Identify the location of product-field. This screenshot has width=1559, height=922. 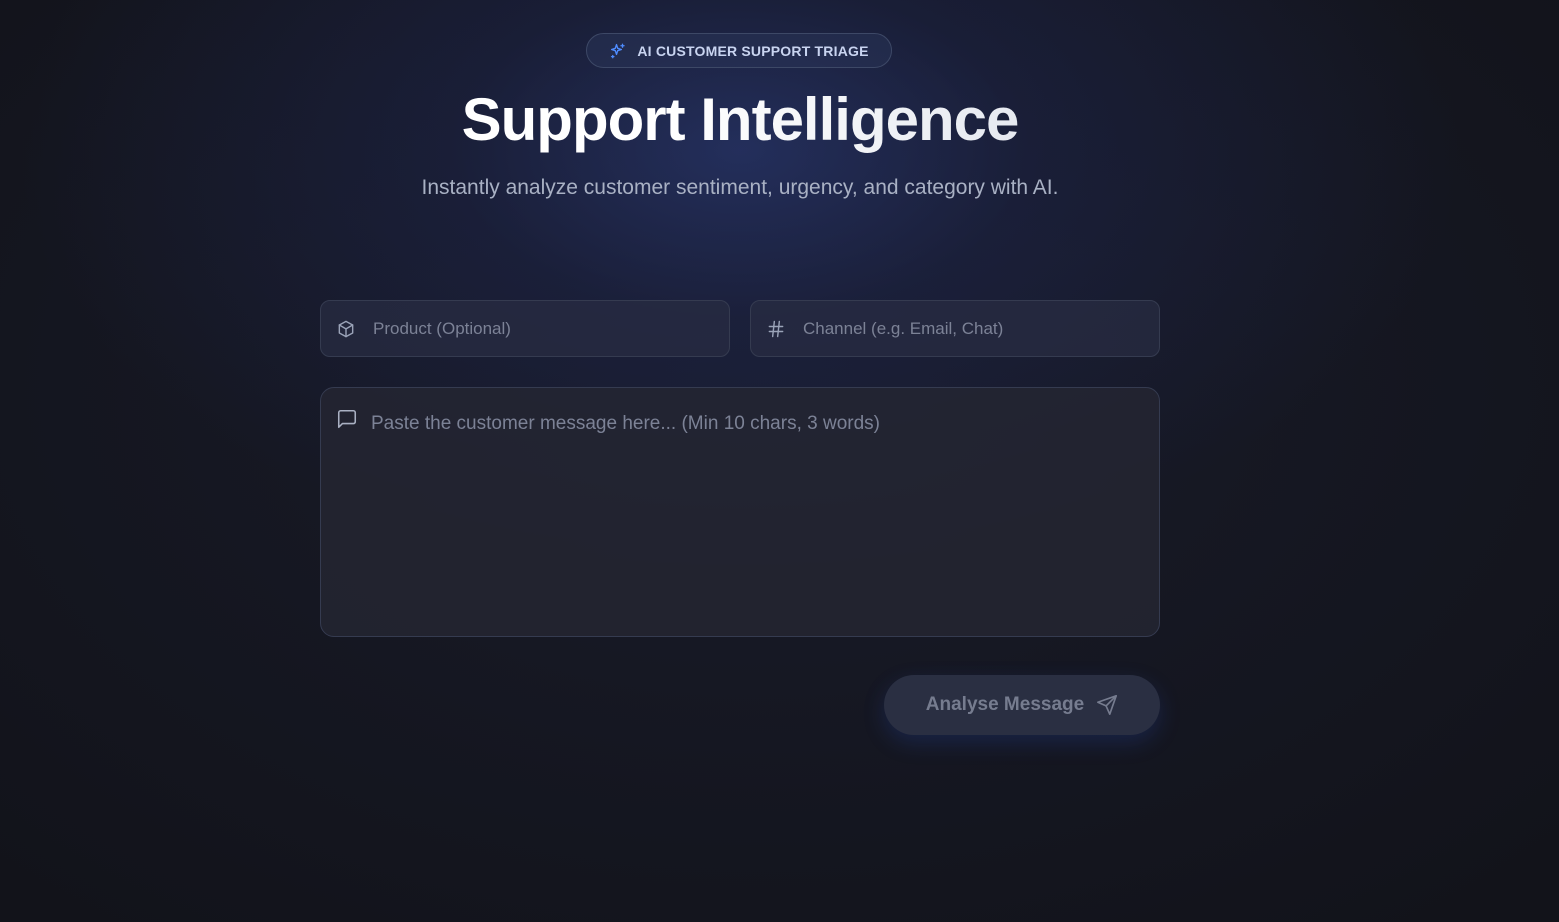
(525, 328).